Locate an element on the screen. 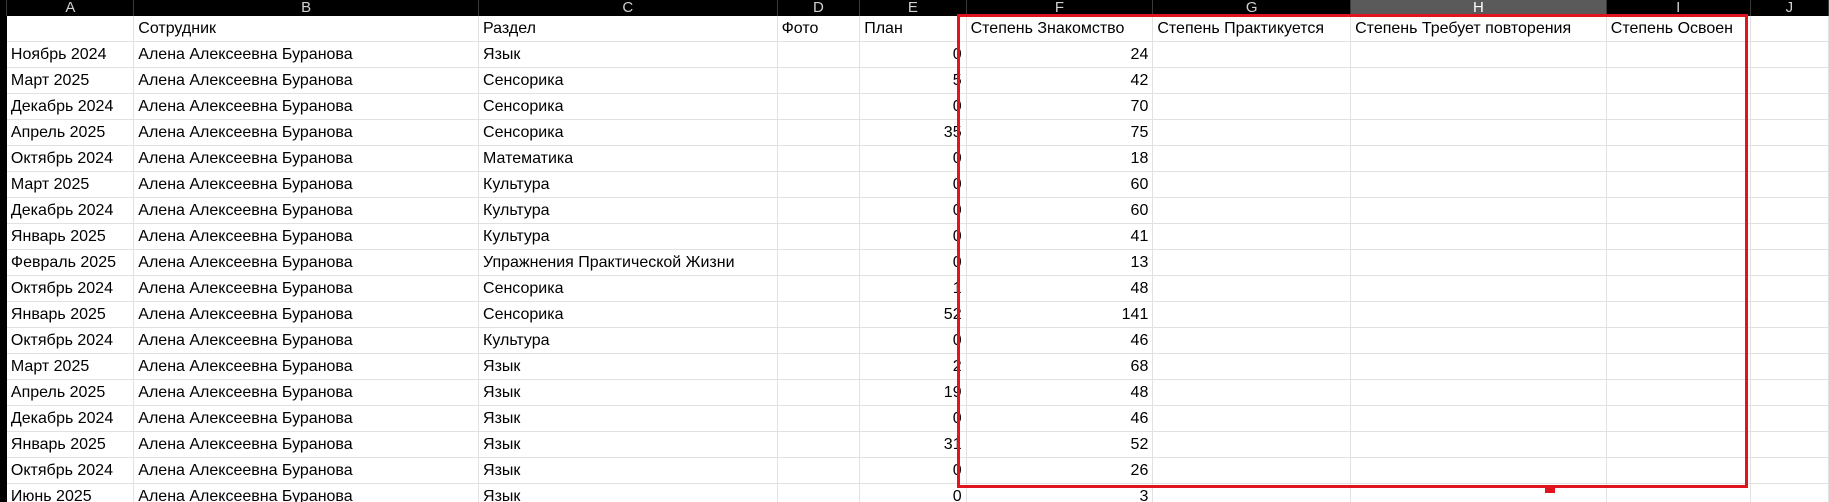 This screenshot has width=1829, height=502. column-header-e: E is located at coordinates (913, 8).